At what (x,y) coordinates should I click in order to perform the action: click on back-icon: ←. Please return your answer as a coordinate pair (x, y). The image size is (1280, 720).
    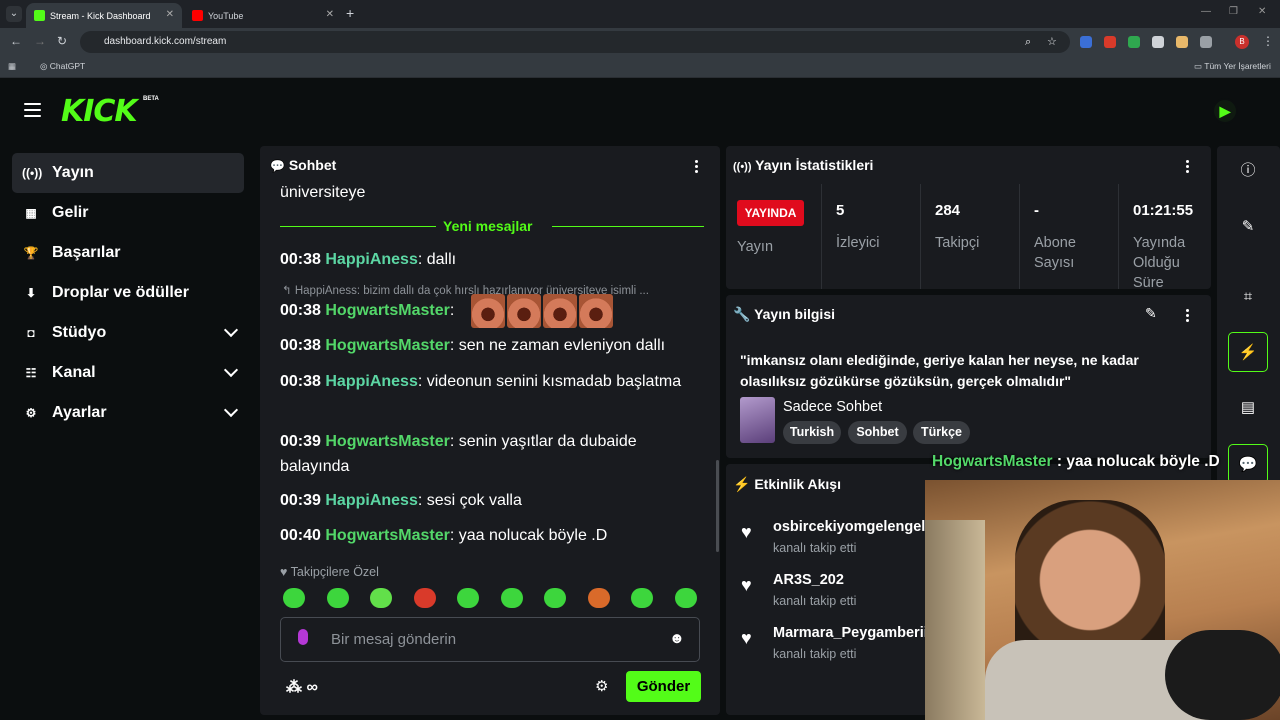
    Looking at the image, I should click on (16, 41).